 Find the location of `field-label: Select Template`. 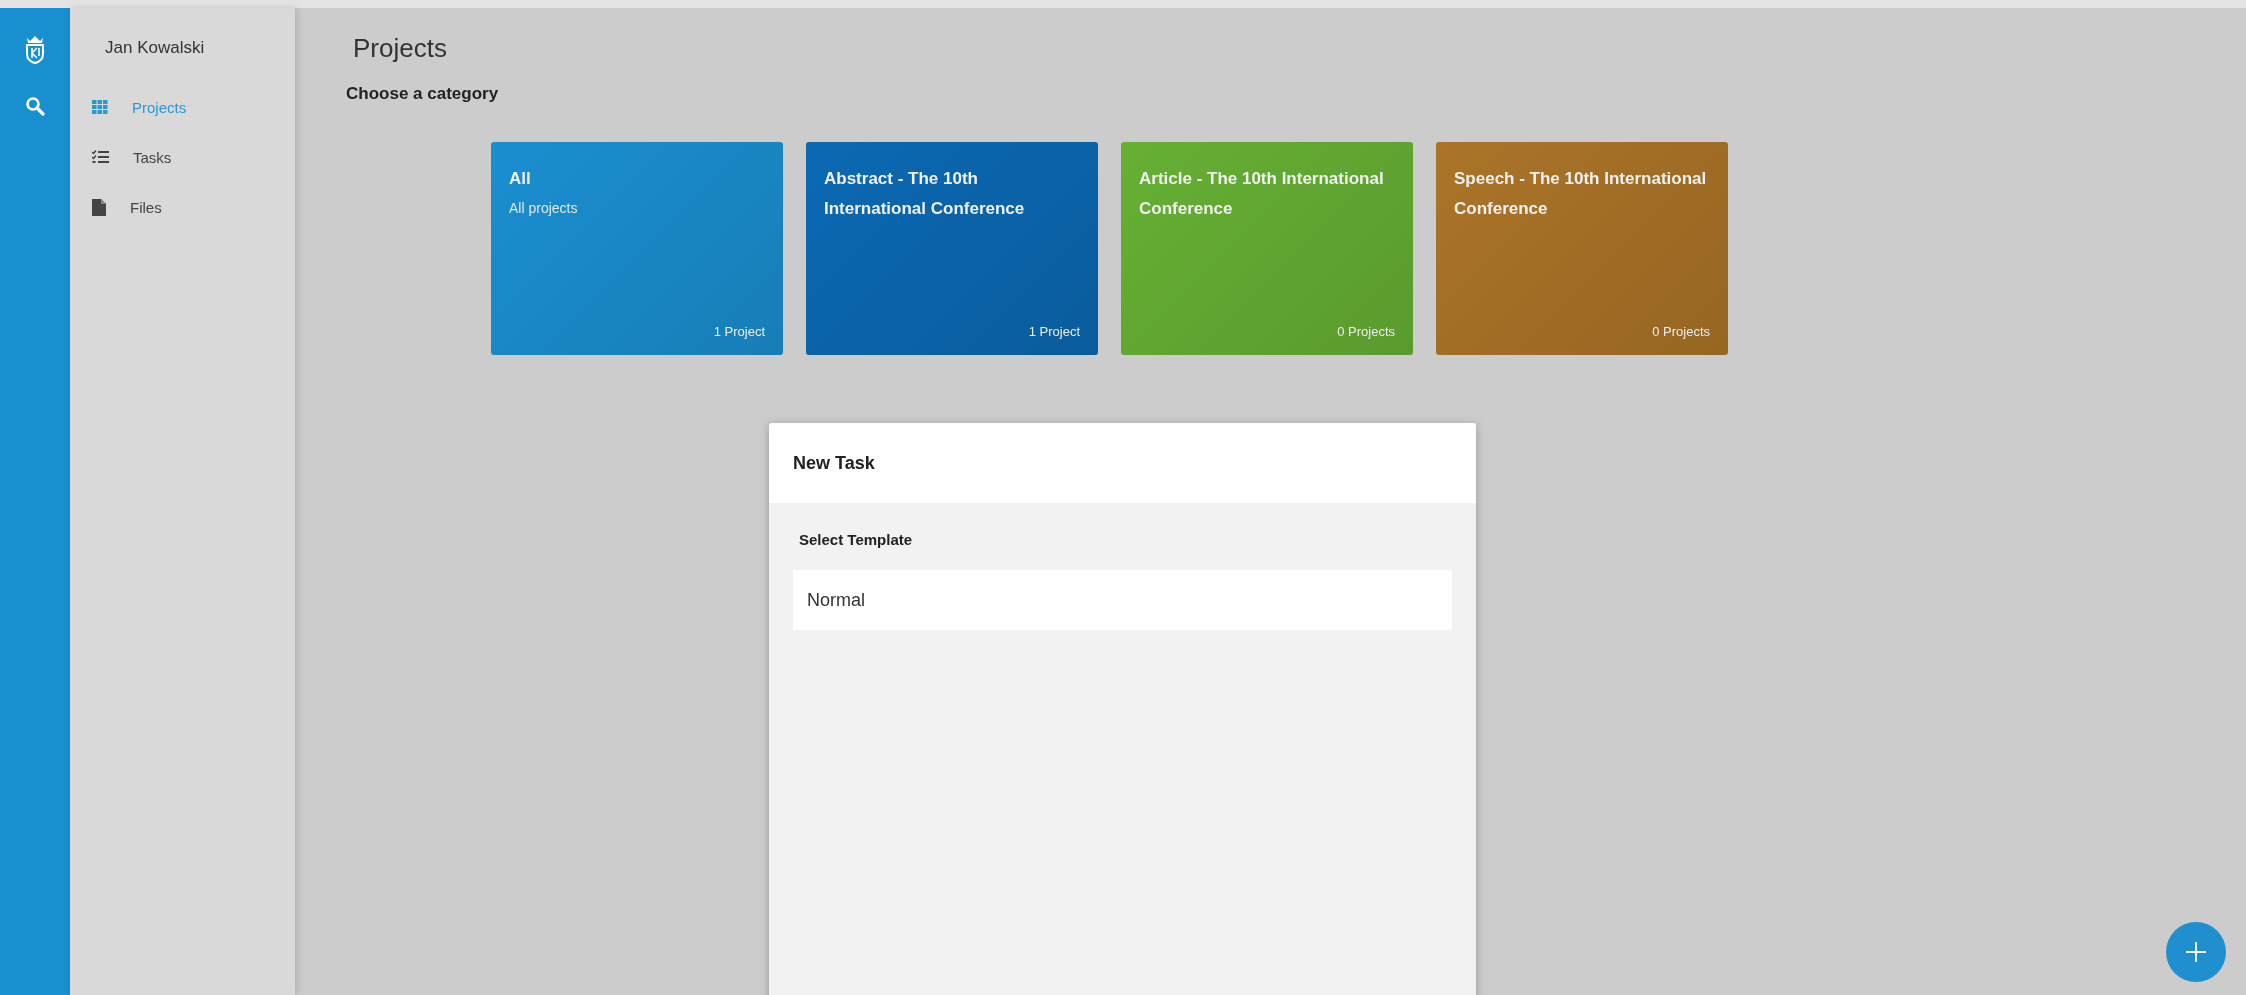

field-label: Select Template is located at coordinates (856, 539).